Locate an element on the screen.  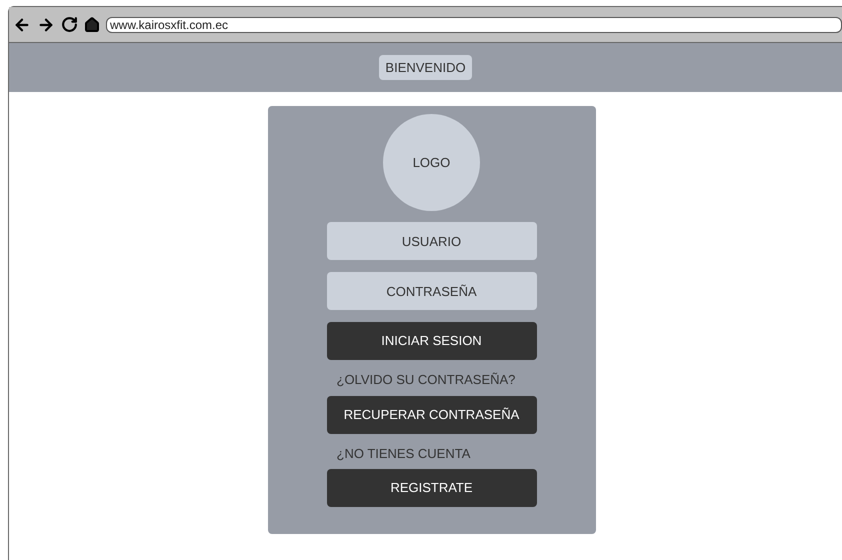
reload-icon is located at coordinates (69, 24).